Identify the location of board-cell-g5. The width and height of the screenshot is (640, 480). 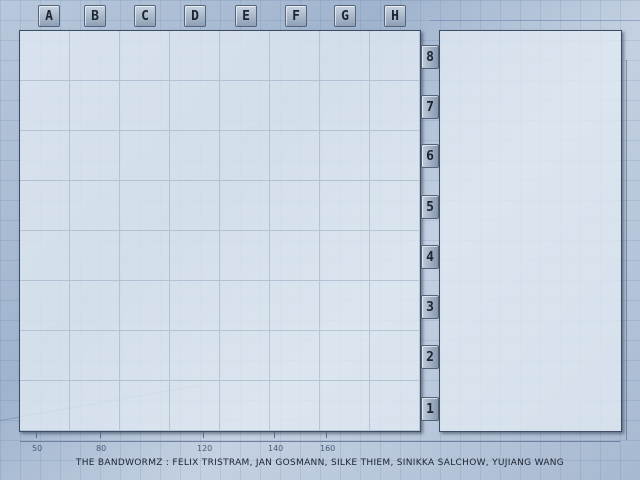
(345, 206).